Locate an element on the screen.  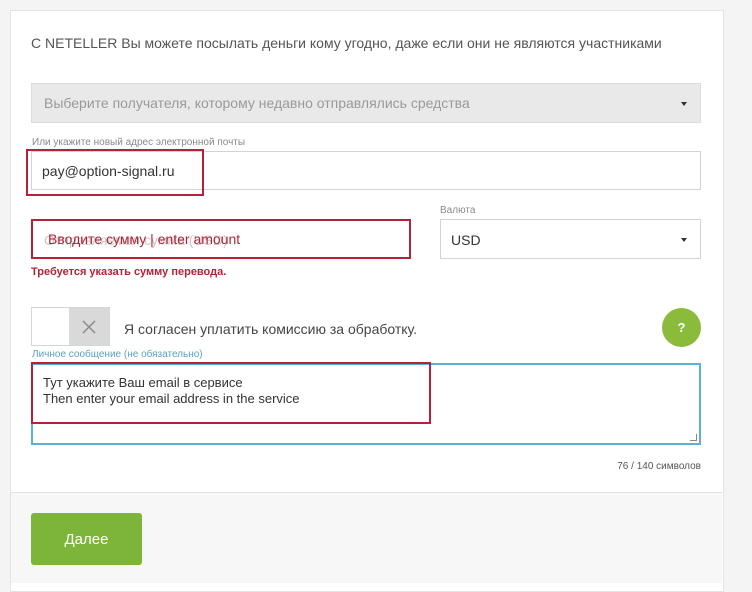
fee-agreement-toggle is located at coordinates (70, 326).